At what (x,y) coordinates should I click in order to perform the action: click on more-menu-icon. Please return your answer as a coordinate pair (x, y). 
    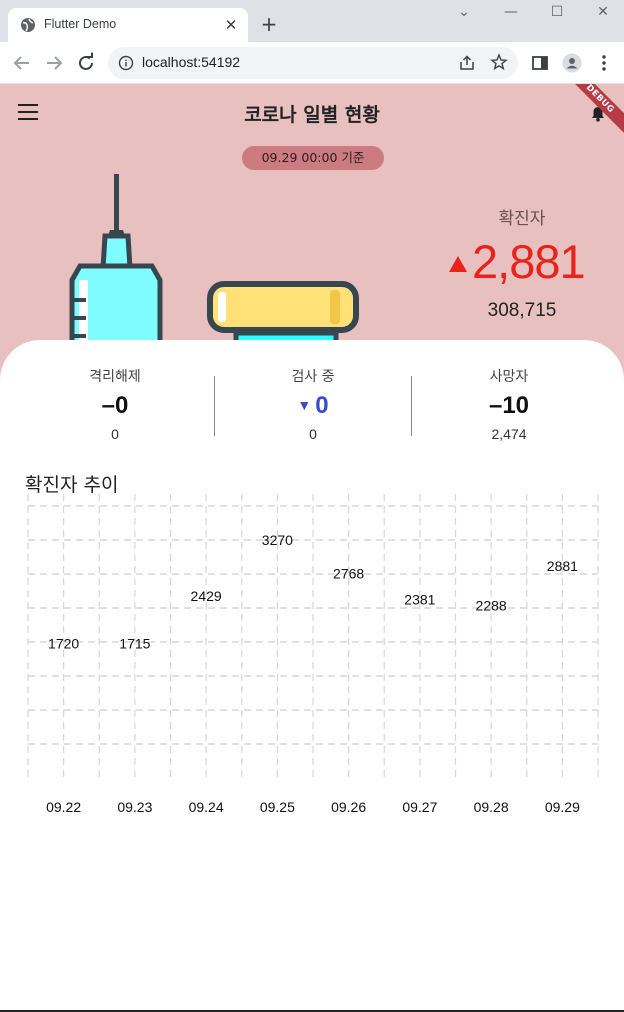
    Looking at the image, I should click on (604, 63).